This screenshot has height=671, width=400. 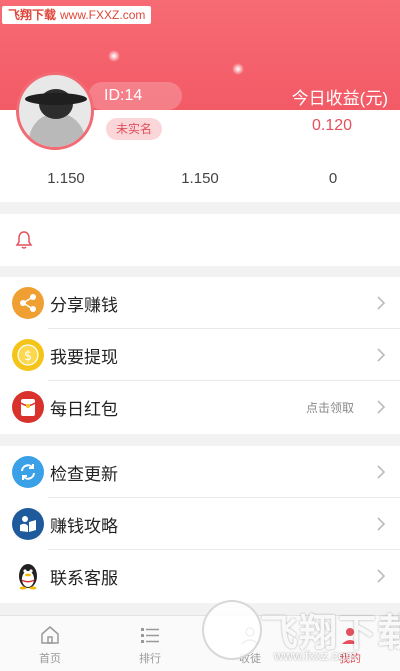 I want to click on claim-hint: 点击领取, so click(x=329, y=408).